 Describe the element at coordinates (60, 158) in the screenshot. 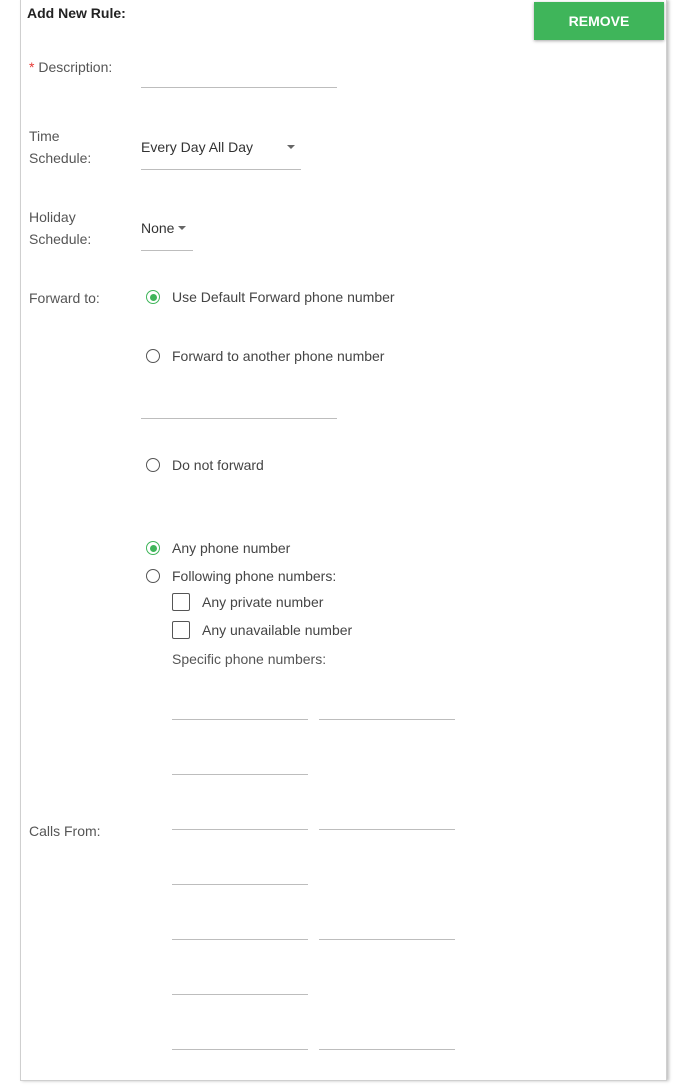

I see `time-schedule-label-line2: Schedule:` at that location.